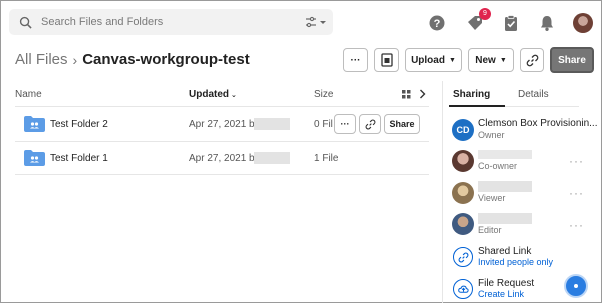  Describe the element at coordinates (498, 166) in the screenshot. I see `collaborator-role: Co-owner` at that location.